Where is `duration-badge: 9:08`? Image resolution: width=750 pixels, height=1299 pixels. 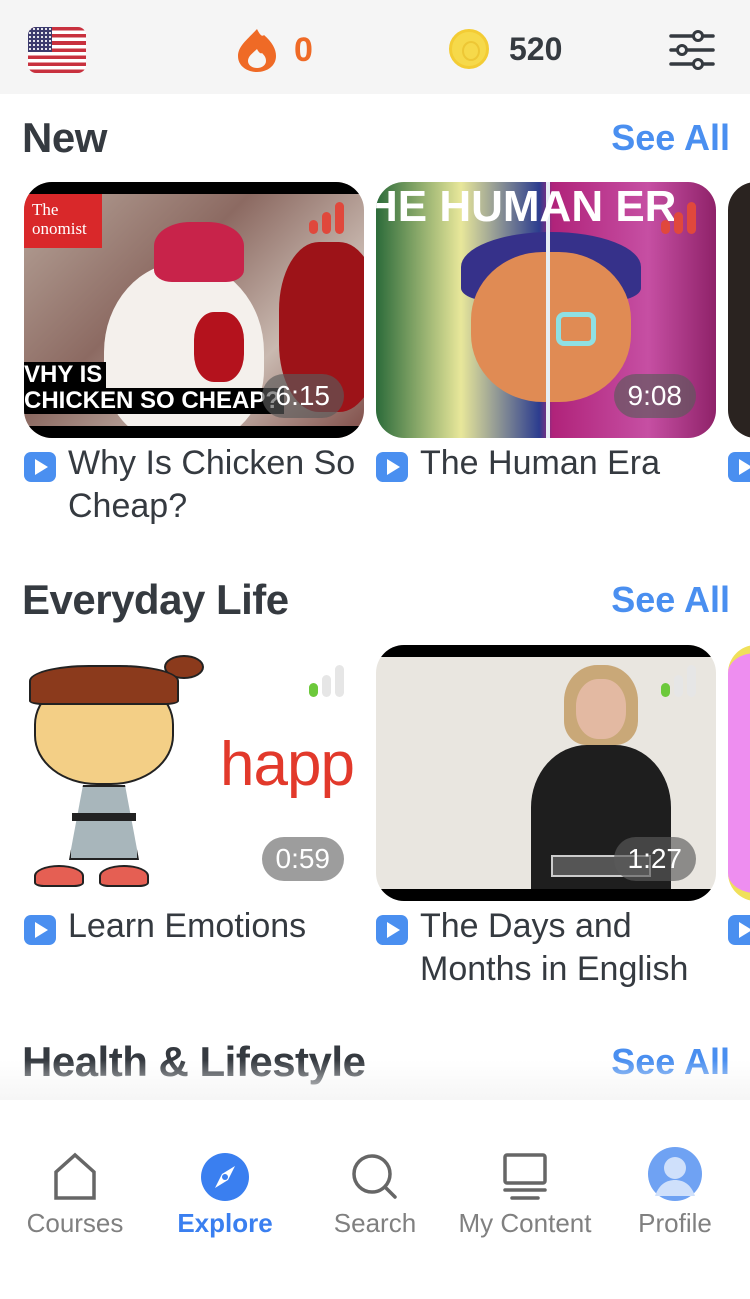 duration-badge: 9:08 is located at coordinates (654, 396).